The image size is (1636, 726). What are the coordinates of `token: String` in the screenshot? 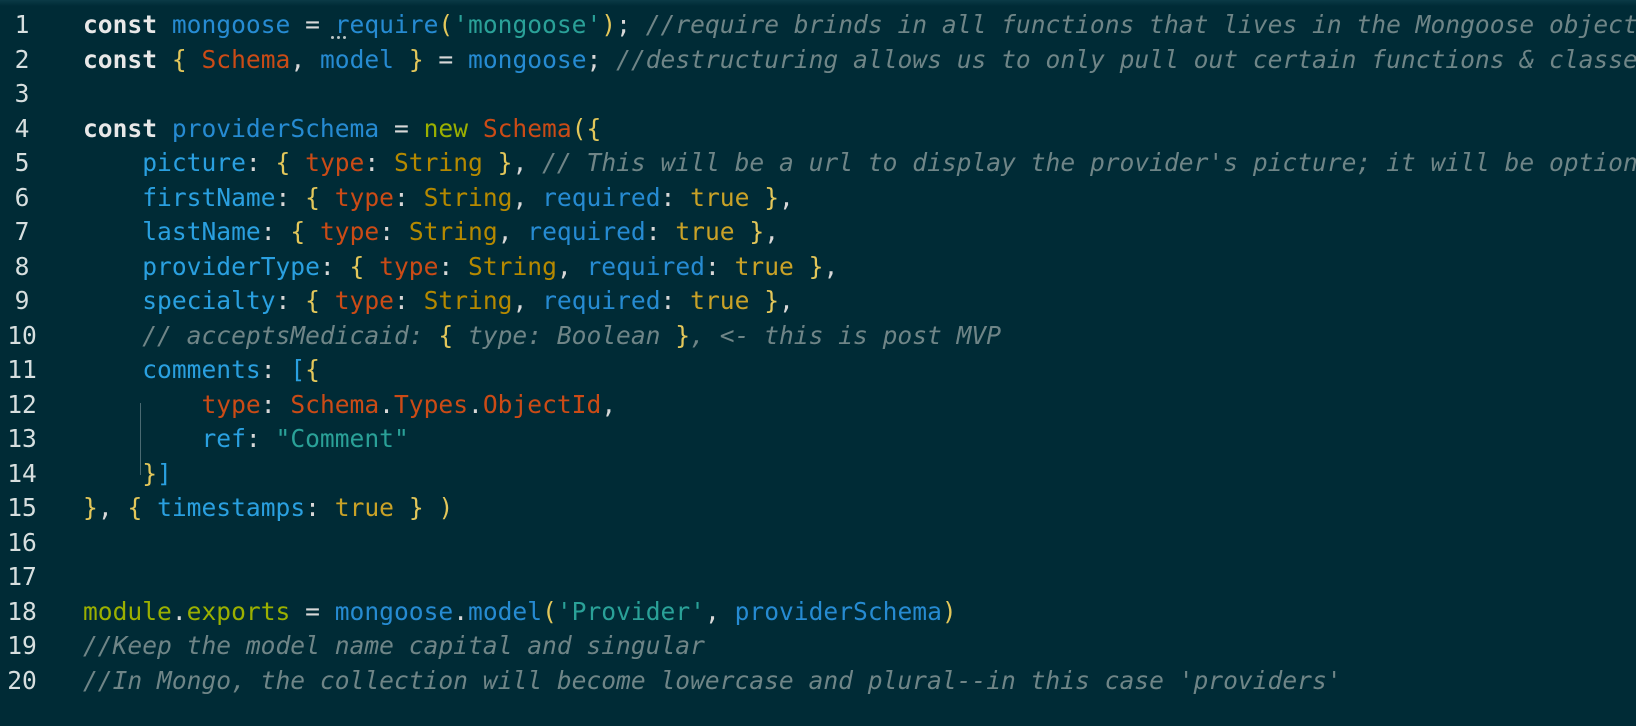 It's located at (468, 197).